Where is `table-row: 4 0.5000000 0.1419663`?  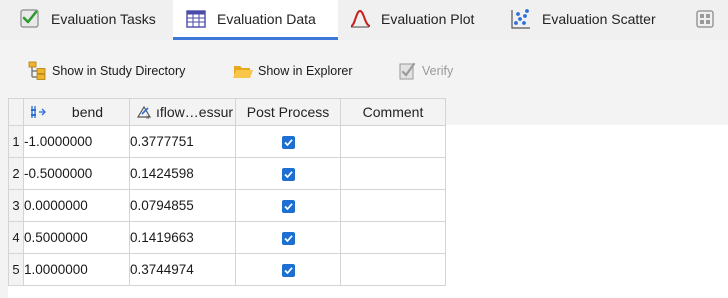
table-row: 4 0.5000000 0.1419663 is located at coordinates (227, 237).